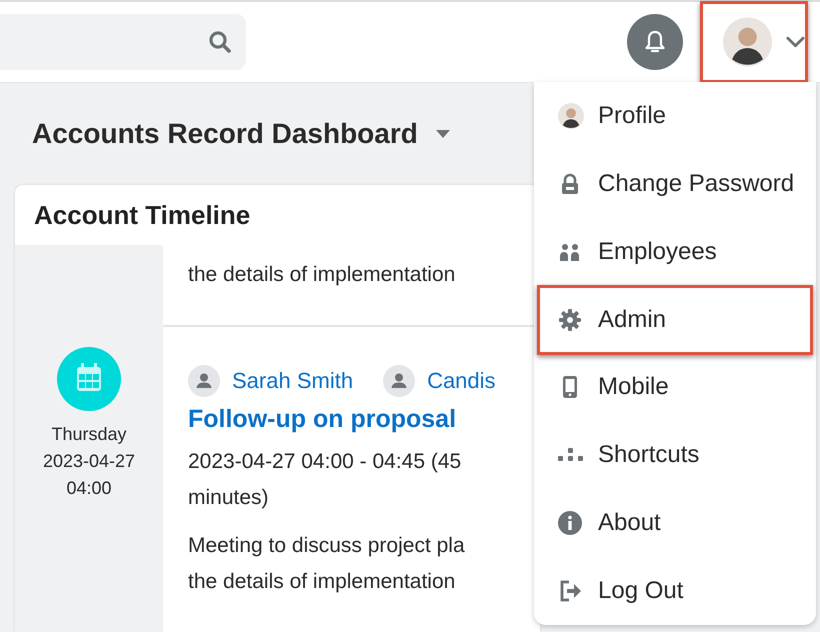 The width and height of the screenshot is (820, 632). What do you see at coordinates (461, 381) in the screenshot?
I see `person-link: Candis` at bounding box center [461, 381].